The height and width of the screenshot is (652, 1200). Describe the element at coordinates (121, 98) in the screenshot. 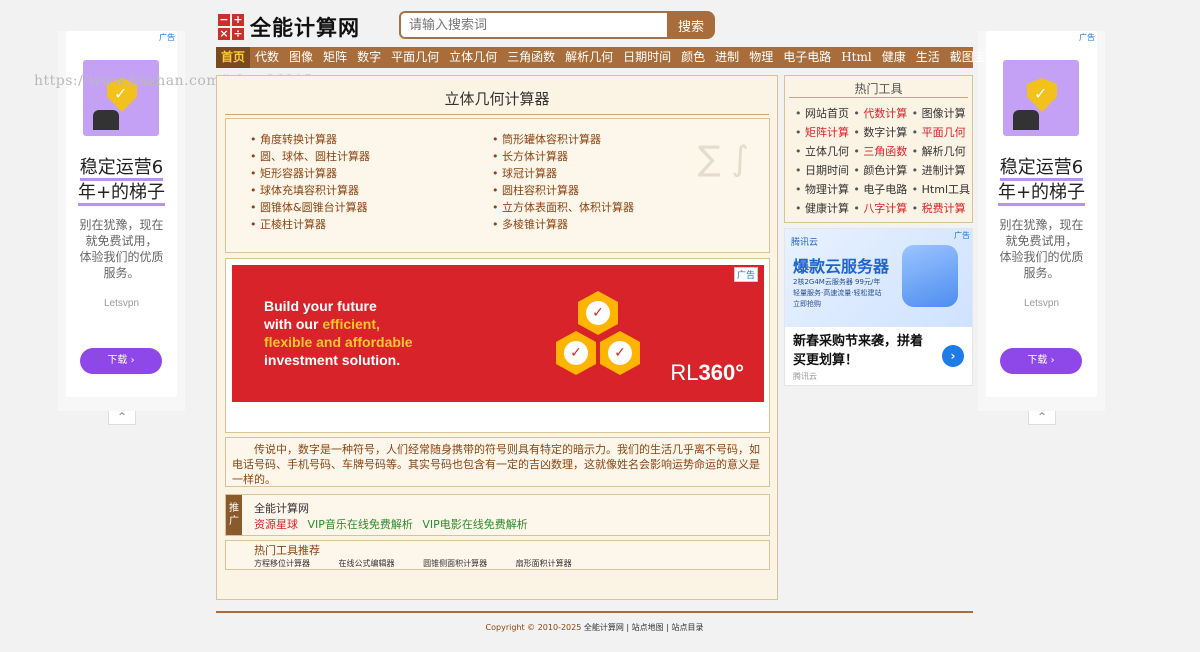

I see `vpn-app-icon: ✓` at that location.